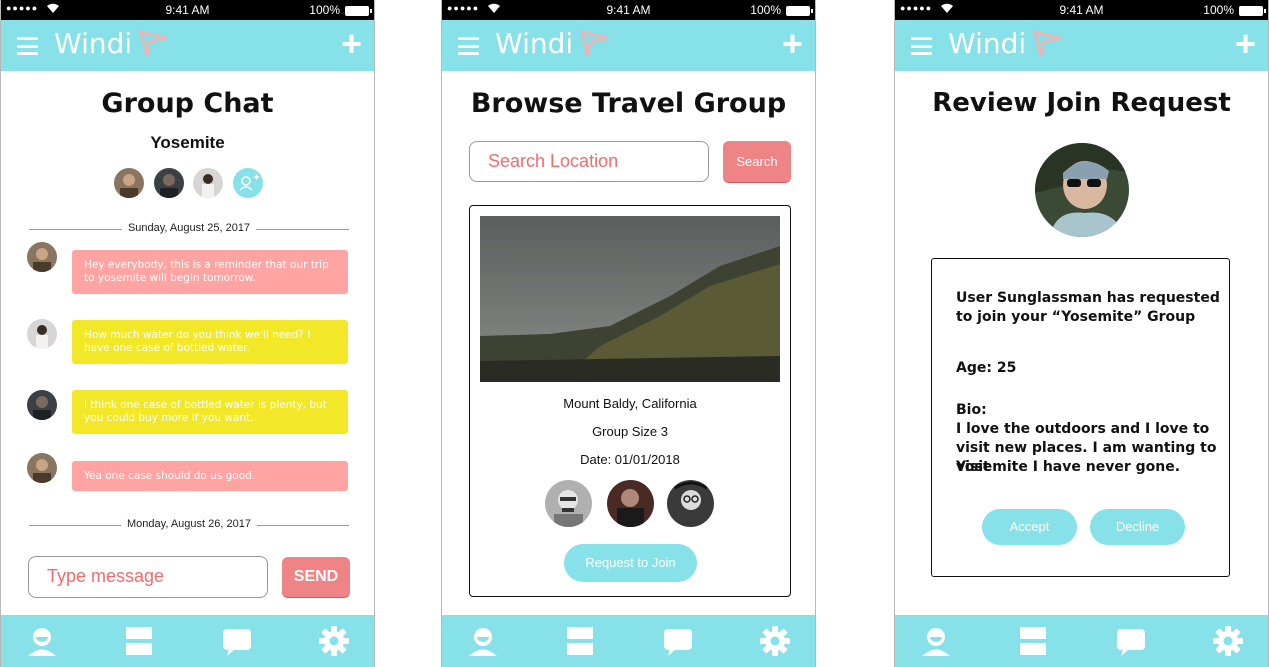 This screenshot has width=1269, height=667. Describe the element at coordinates (316, 577) in the screenshot. I see `send-button: SEND` at that location.